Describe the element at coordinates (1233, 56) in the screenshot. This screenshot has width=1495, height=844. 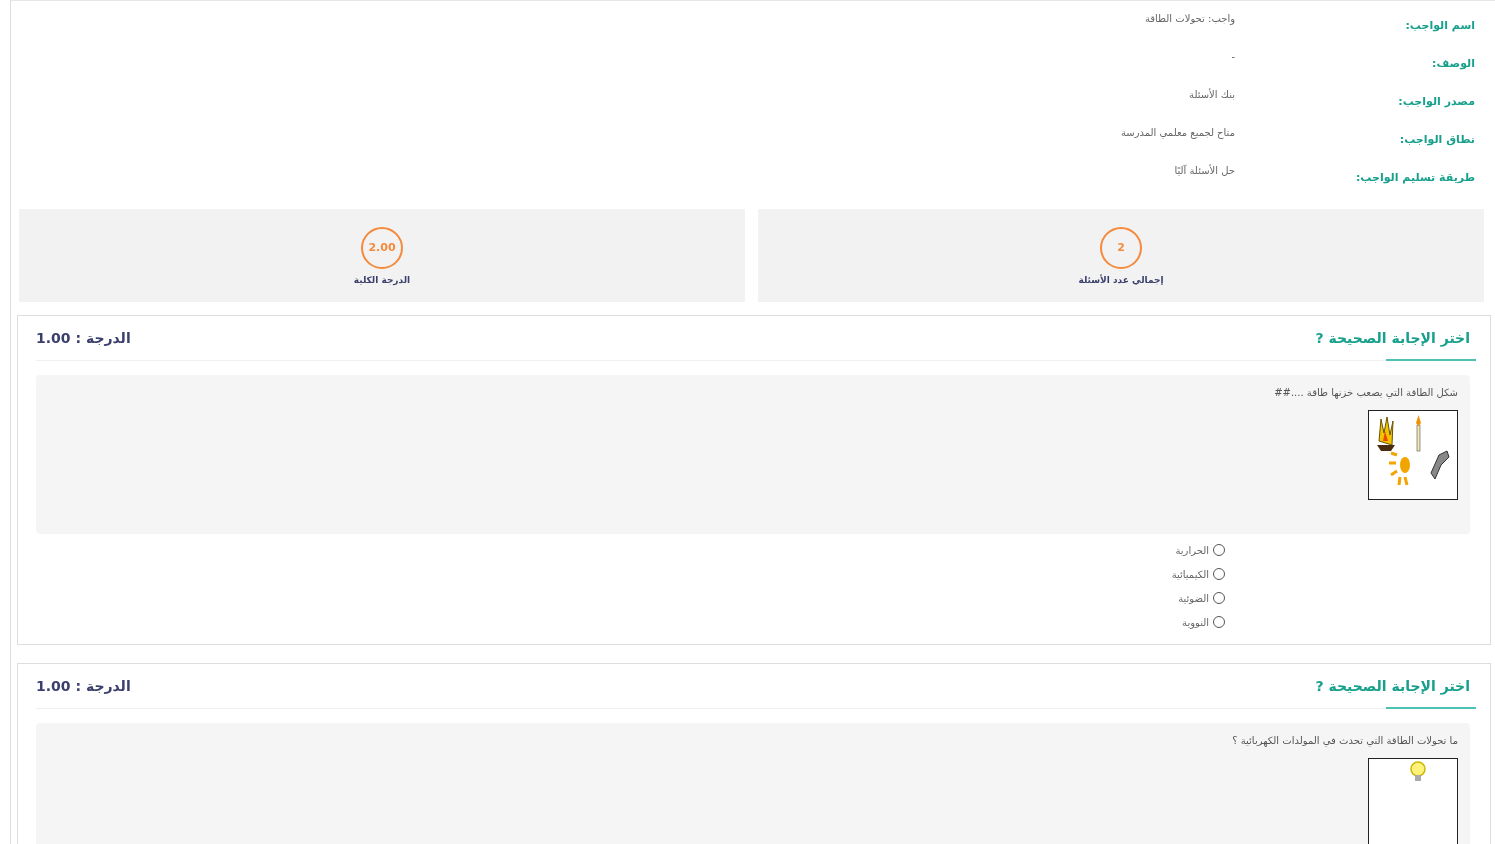
I see `field-value: -` at that location.